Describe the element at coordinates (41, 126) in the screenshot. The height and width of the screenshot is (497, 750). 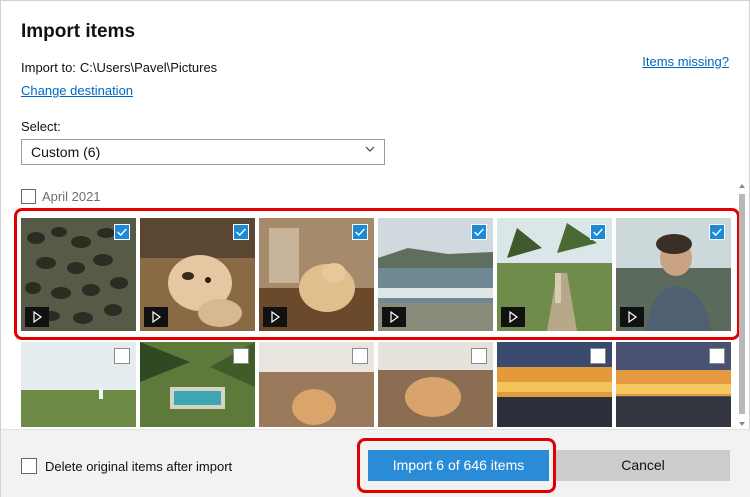
I see `select-label: Select:` at that location.